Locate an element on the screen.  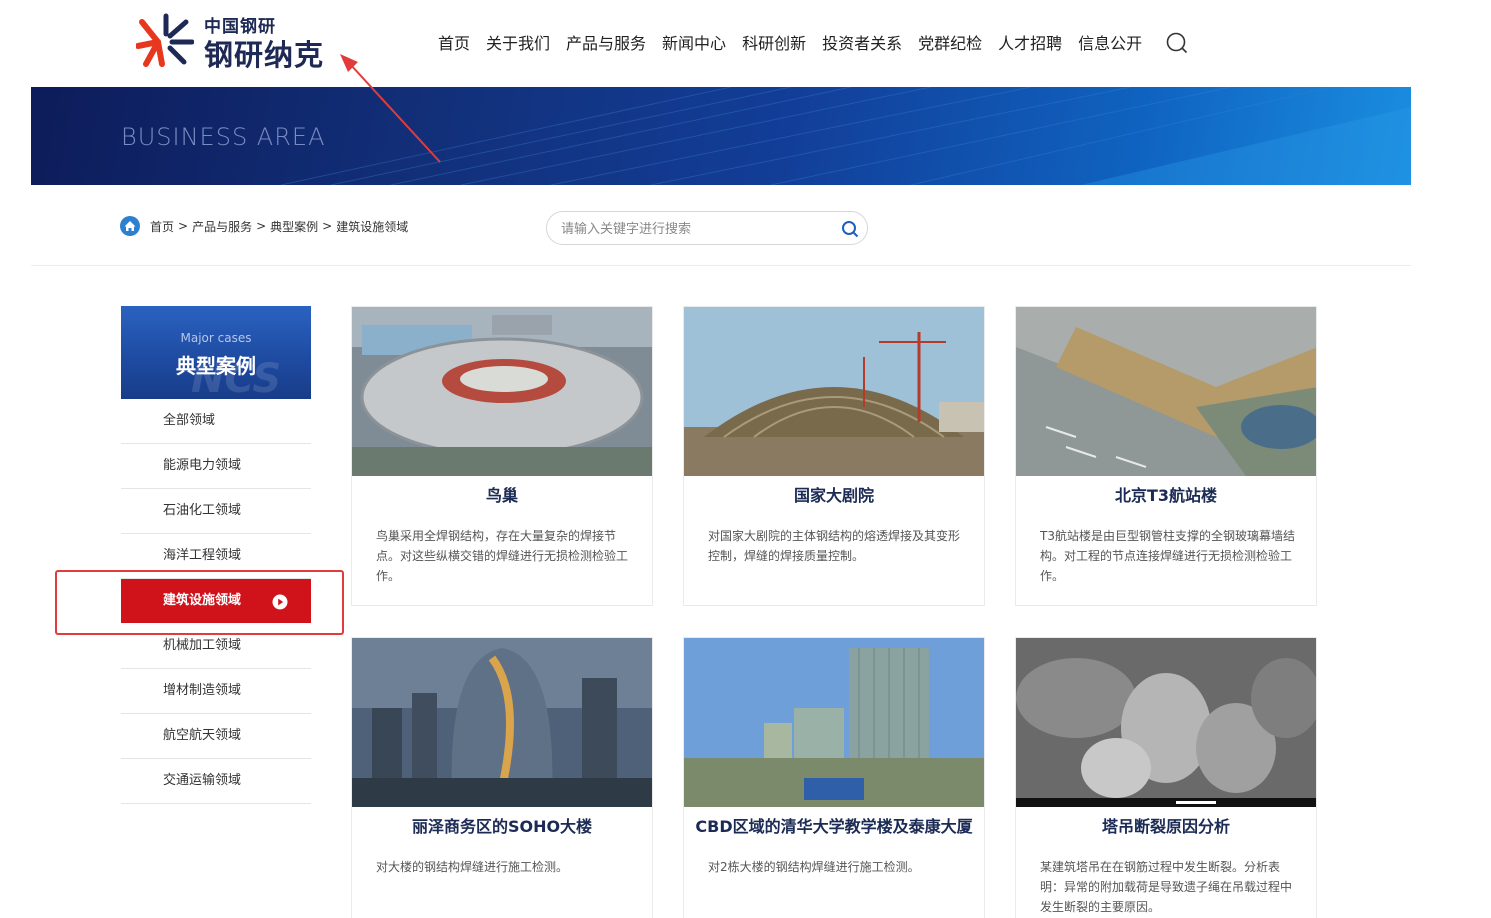
sidebar-item-additive: 增材制造领域 is located at coordinates (216, 691).